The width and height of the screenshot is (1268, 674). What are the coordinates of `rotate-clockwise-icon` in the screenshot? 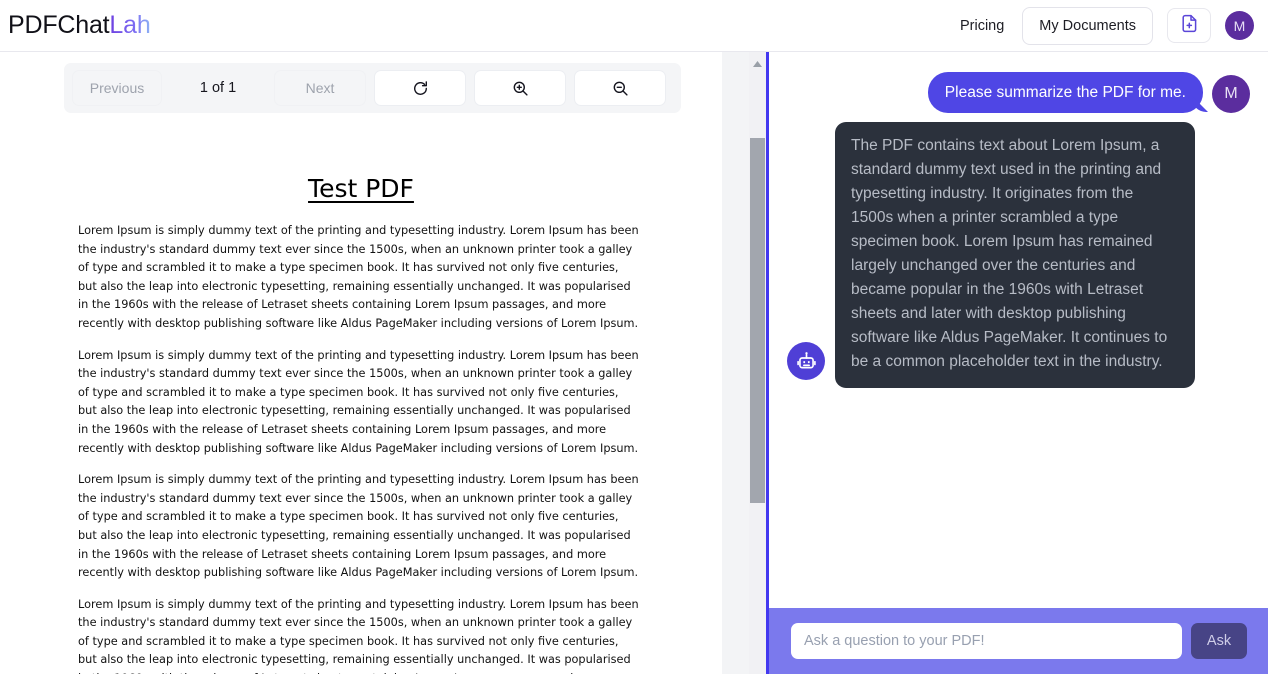 It's located at (420, 88).